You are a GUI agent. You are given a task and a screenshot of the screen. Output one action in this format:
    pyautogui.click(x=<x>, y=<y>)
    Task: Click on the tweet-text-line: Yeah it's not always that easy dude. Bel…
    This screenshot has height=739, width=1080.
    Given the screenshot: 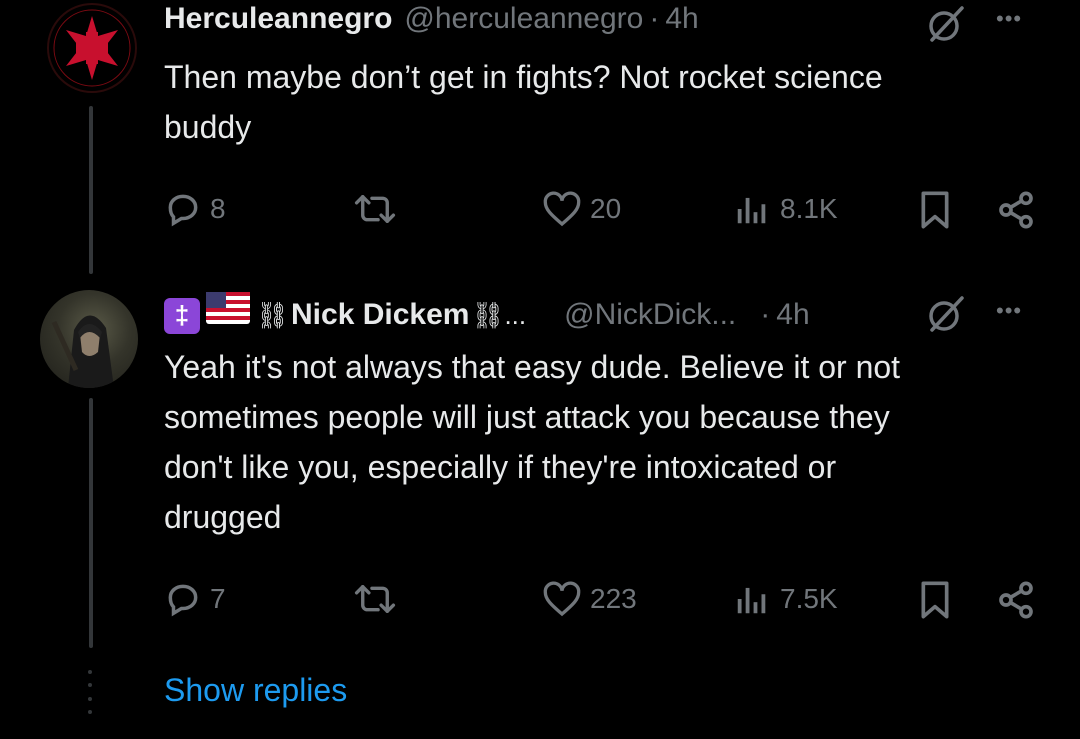 What is the action you would take?
    pyautogui.click(x=532, y=367)
    